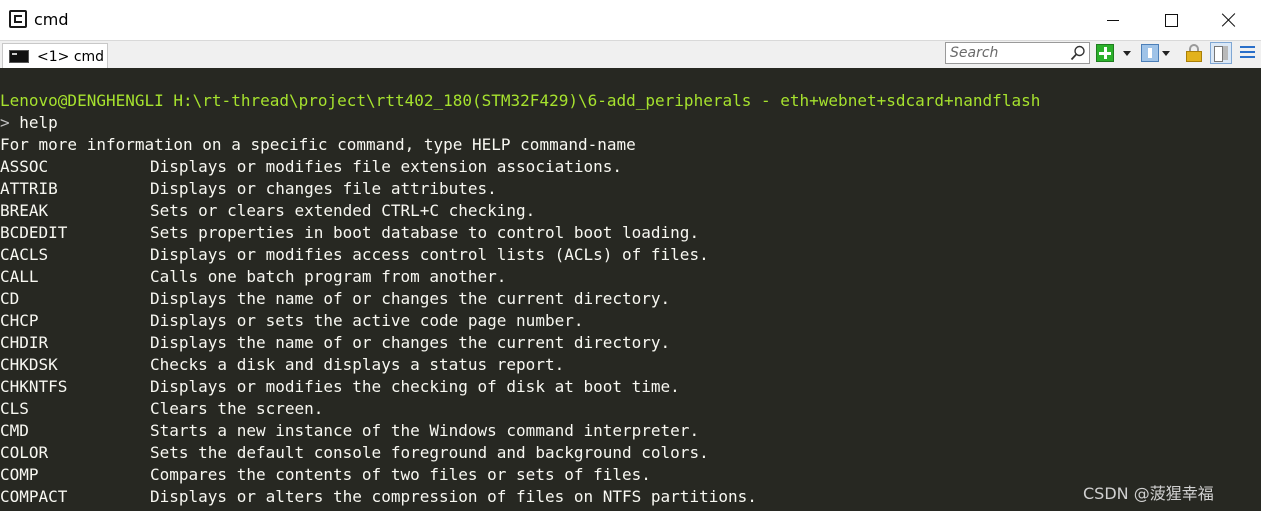 The height and width of the screenshot is (511, 1261). Describe the element at coordinates (1078, 53) in the screenshot. I see `search-icon` at that location.